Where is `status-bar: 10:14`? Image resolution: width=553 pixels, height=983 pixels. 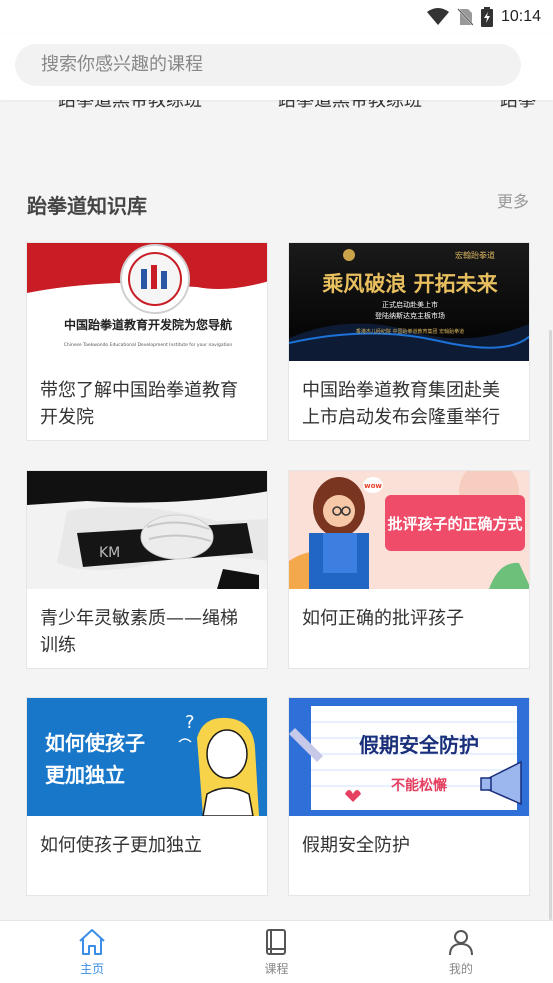
status-bar: 10:14 is located at coordinates (276, 17).